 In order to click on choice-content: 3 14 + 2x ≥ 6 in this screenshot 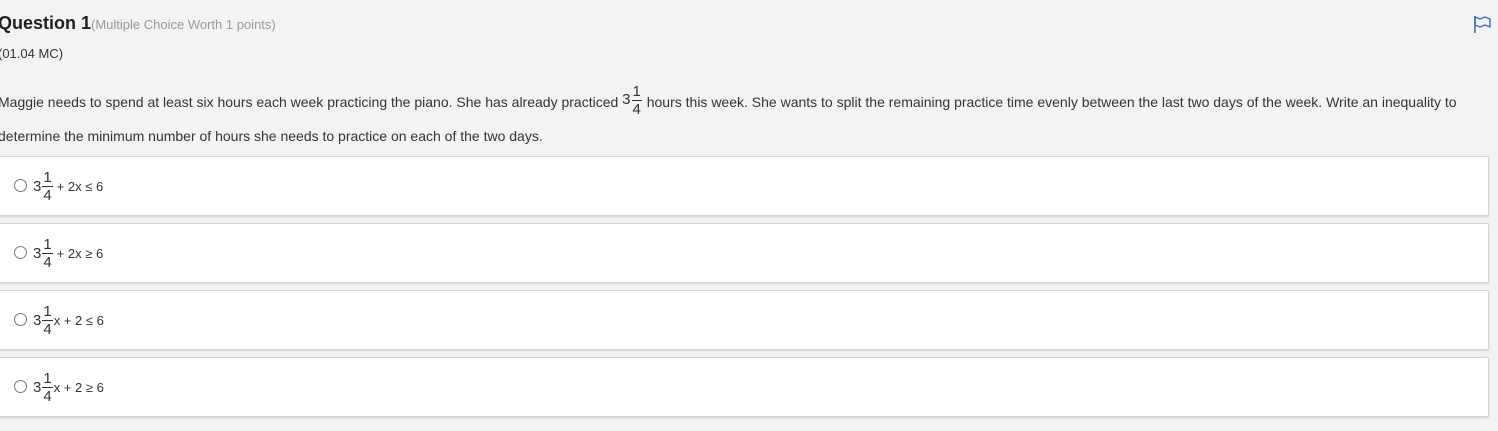, I will do `click(58, 253)`.